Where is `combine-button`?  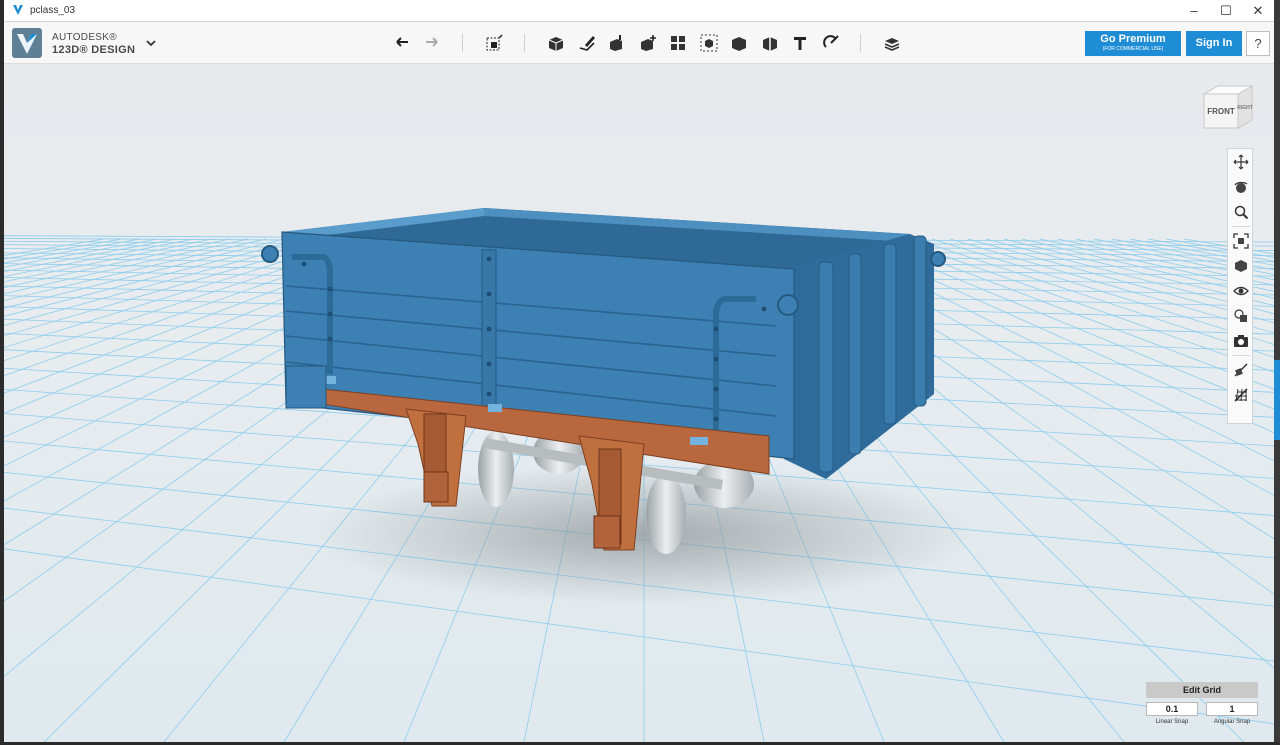 combine-button is located at coordinates (739, 43).